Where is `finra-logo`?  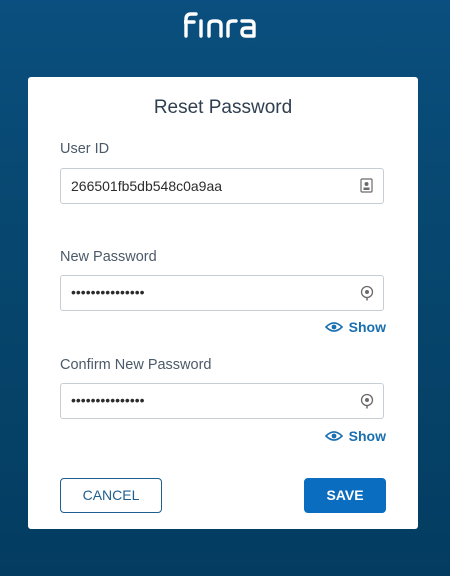
finra-logo is located at coordinates (225, 27).